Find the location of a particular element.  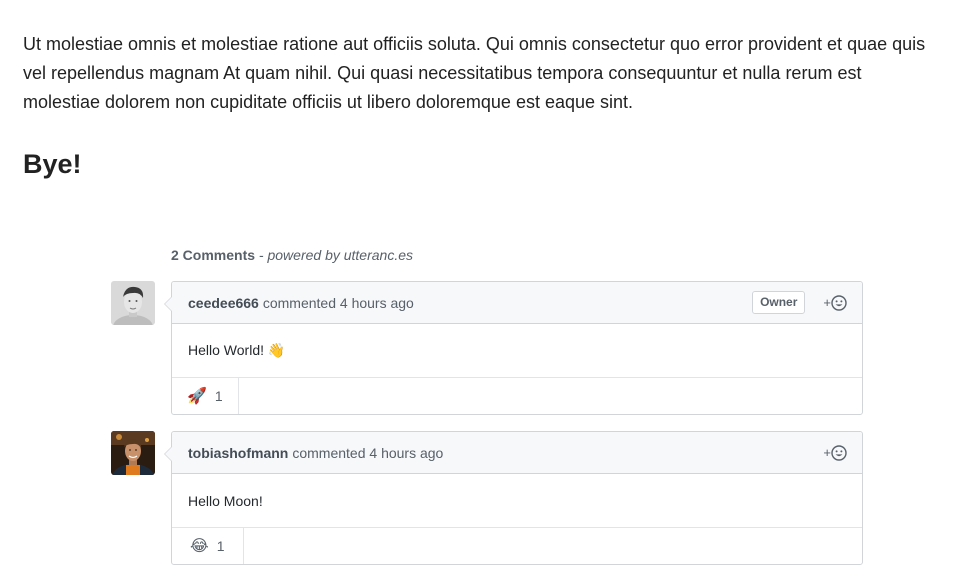

reaction-laugh-button: 😂 1 is located at coordinates (208, 546).